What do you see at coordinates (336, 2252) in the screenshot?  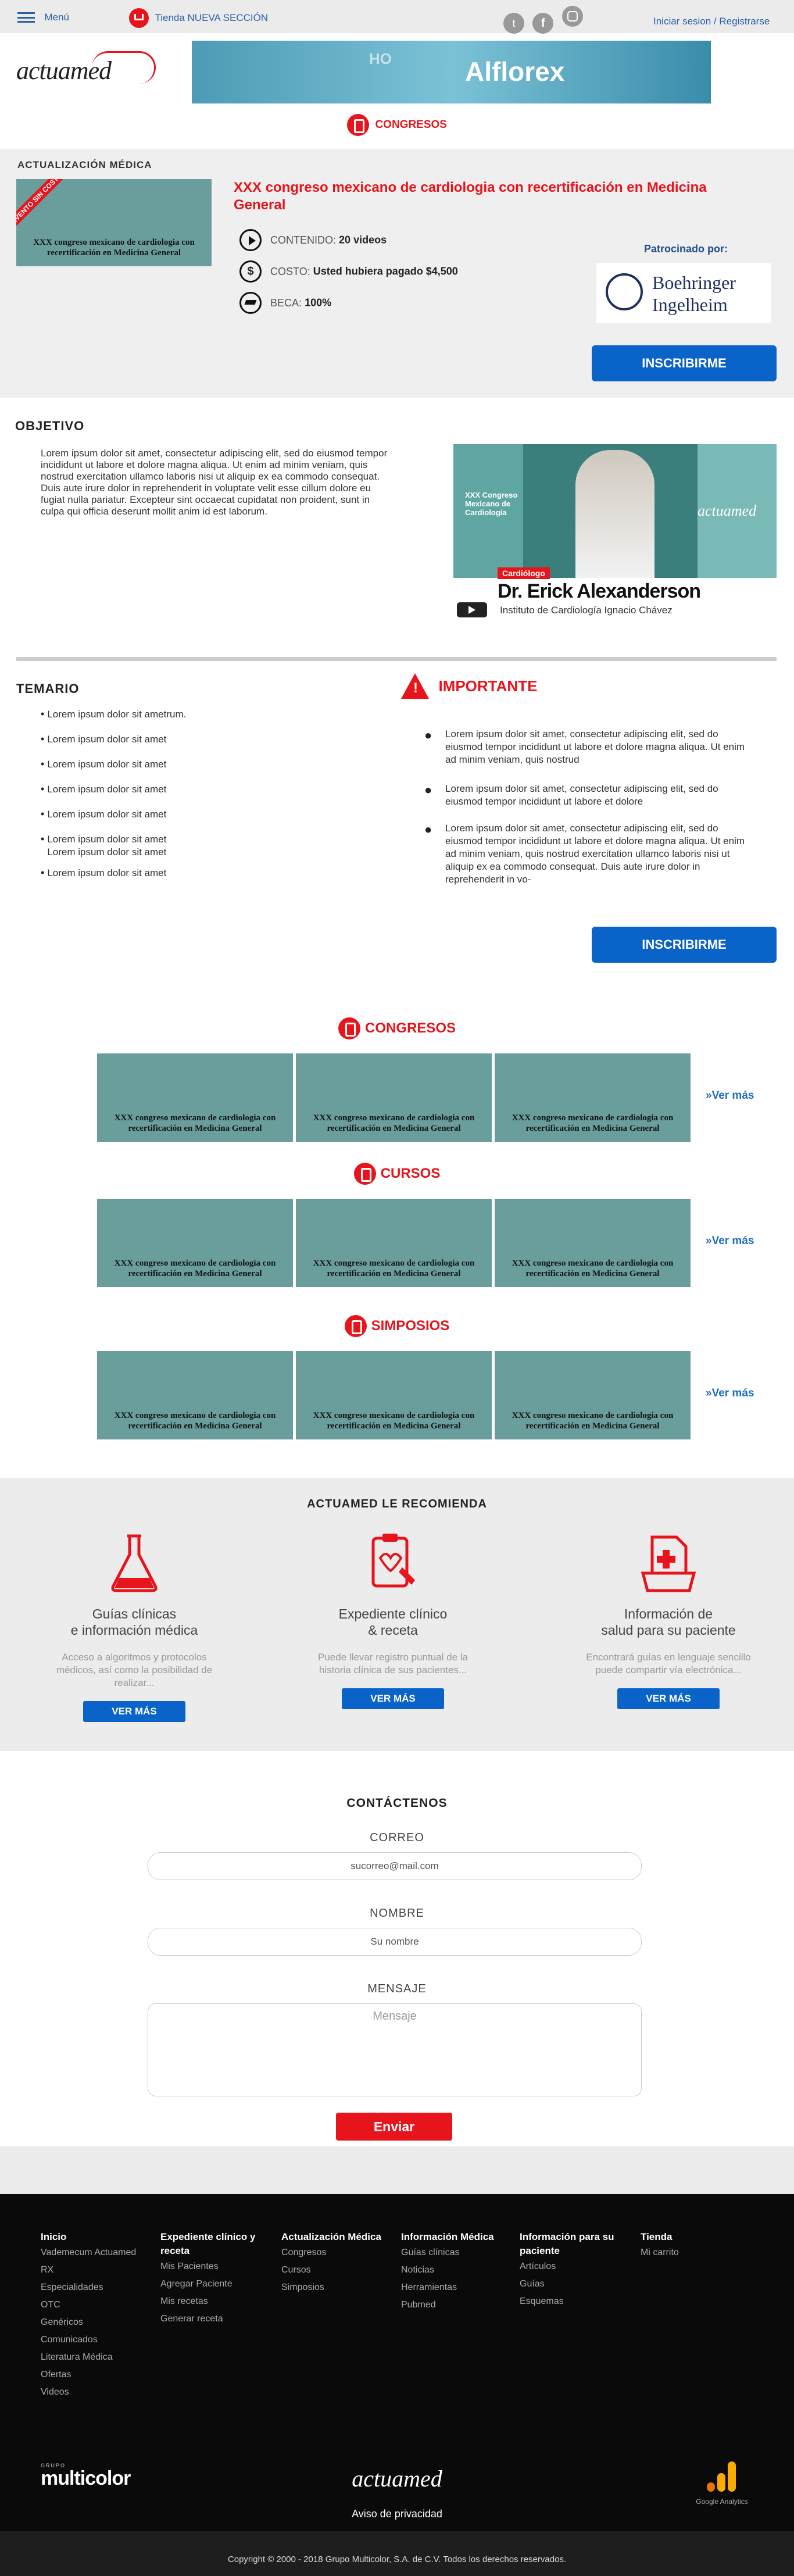 I see `footer-link: Congresos` at bounding box center [336, 2252].